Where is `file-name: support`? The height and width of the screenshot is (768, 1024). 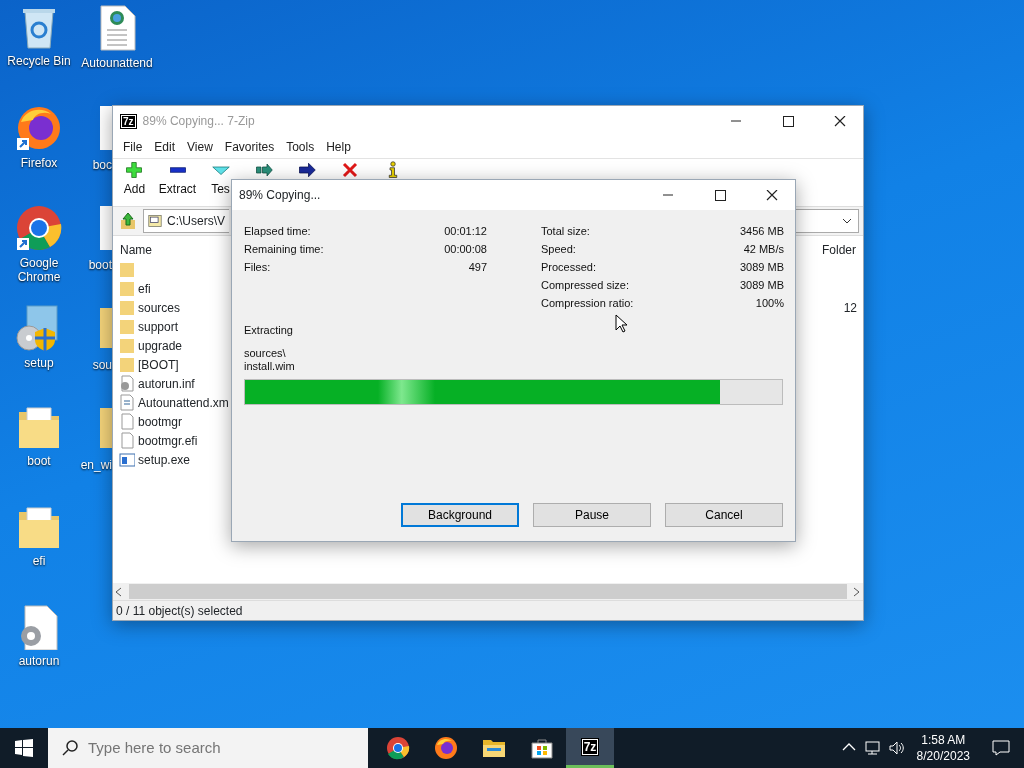
file-name: support is located at coordinates (158, 326).